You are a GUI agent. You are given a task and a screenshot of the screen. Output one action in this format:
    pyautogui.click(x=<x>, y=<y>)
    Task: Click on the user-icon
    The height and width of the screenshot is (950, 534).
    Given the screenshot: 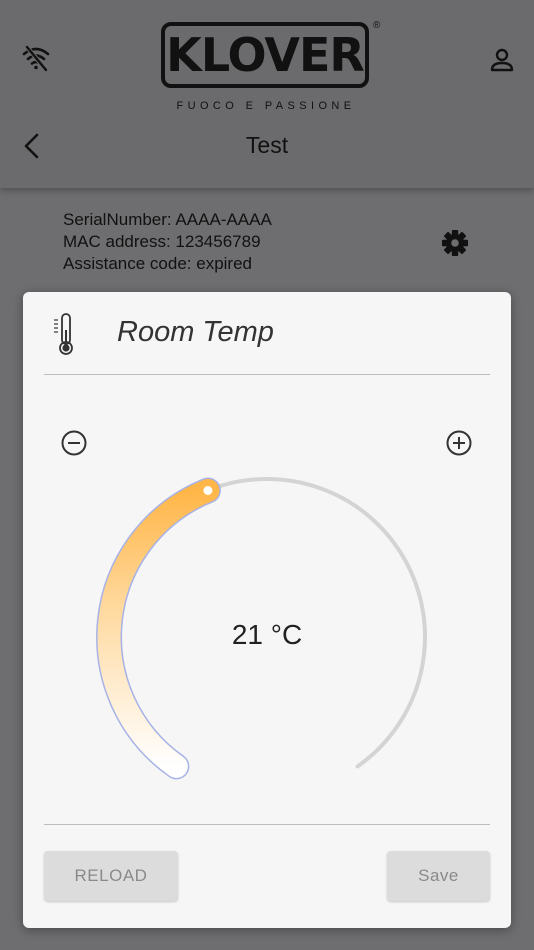 What is the action you would take?
    pyautogui.click(x=502, y=60)
    